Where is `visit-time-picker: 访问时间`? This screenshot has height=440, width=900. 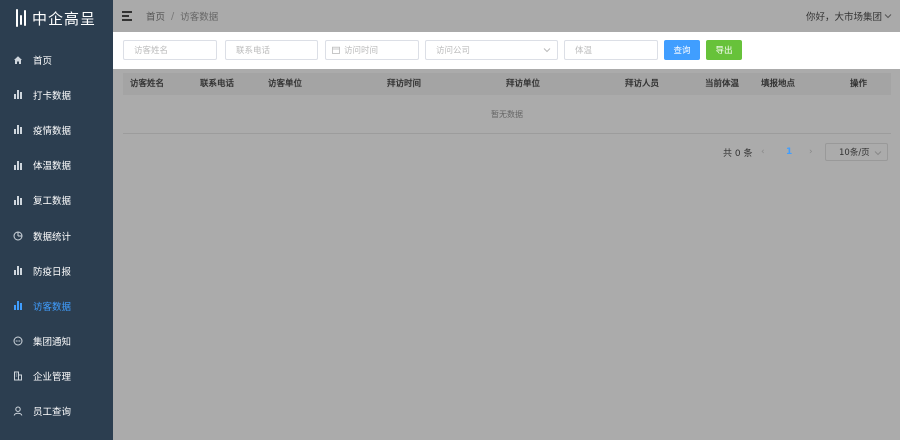
visit-time-picker: 访问时间 is located at coordinates (372, 50).